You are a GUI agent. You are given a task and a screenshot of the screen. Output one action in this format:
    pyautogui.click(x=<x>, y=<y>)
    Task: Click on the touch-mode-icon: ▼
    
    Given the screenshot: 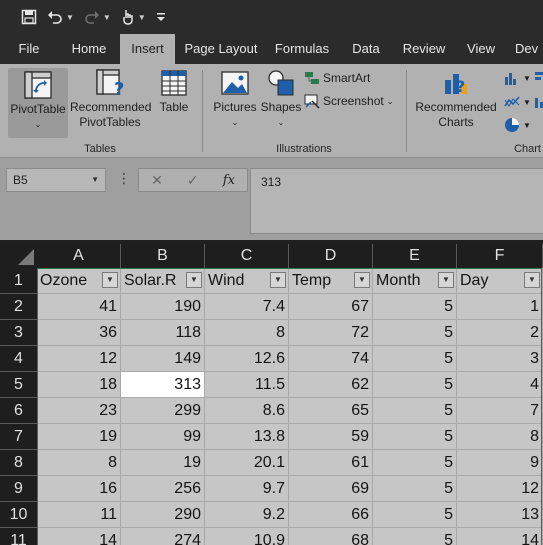 What is the action you would take?
    pyautogui.click(x=133, y=17)
    